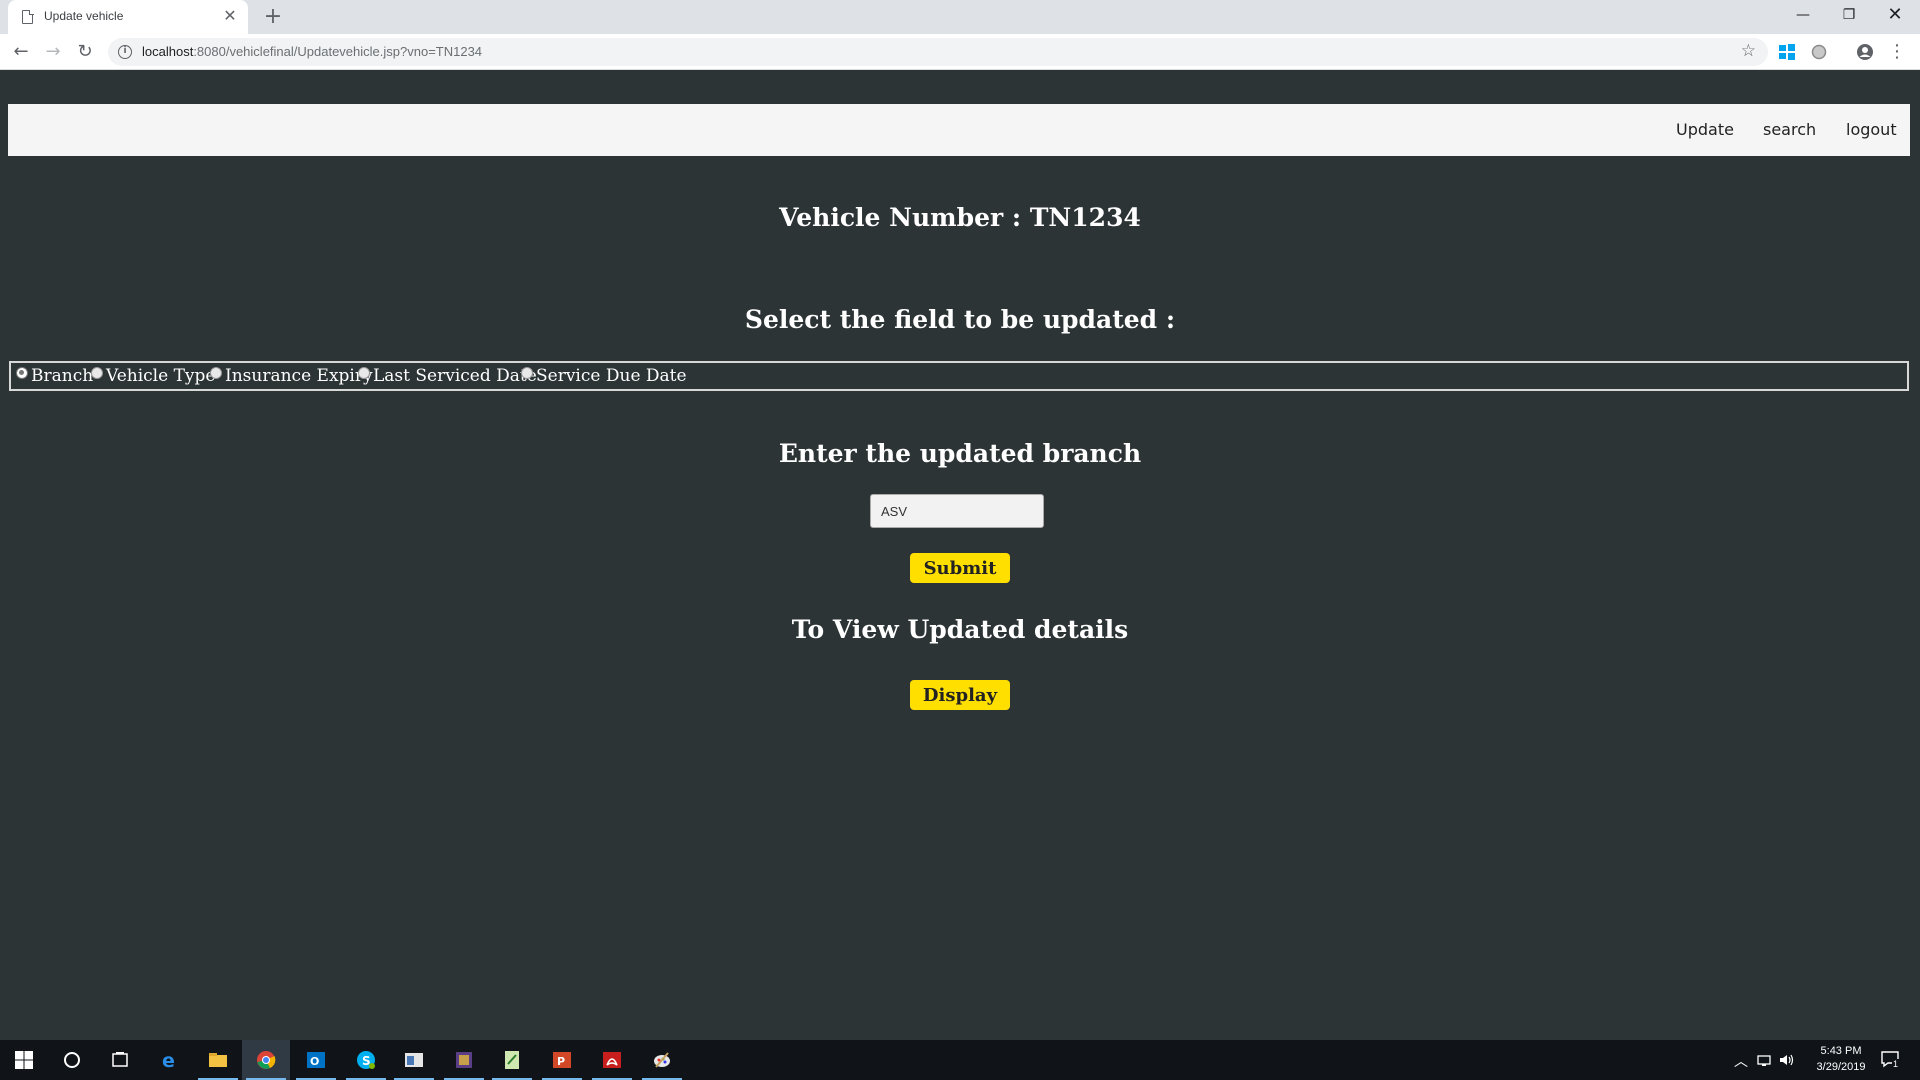  I want to click on vehicle-number-heading: Vehicle Number : TN1234, so click(960, 217).